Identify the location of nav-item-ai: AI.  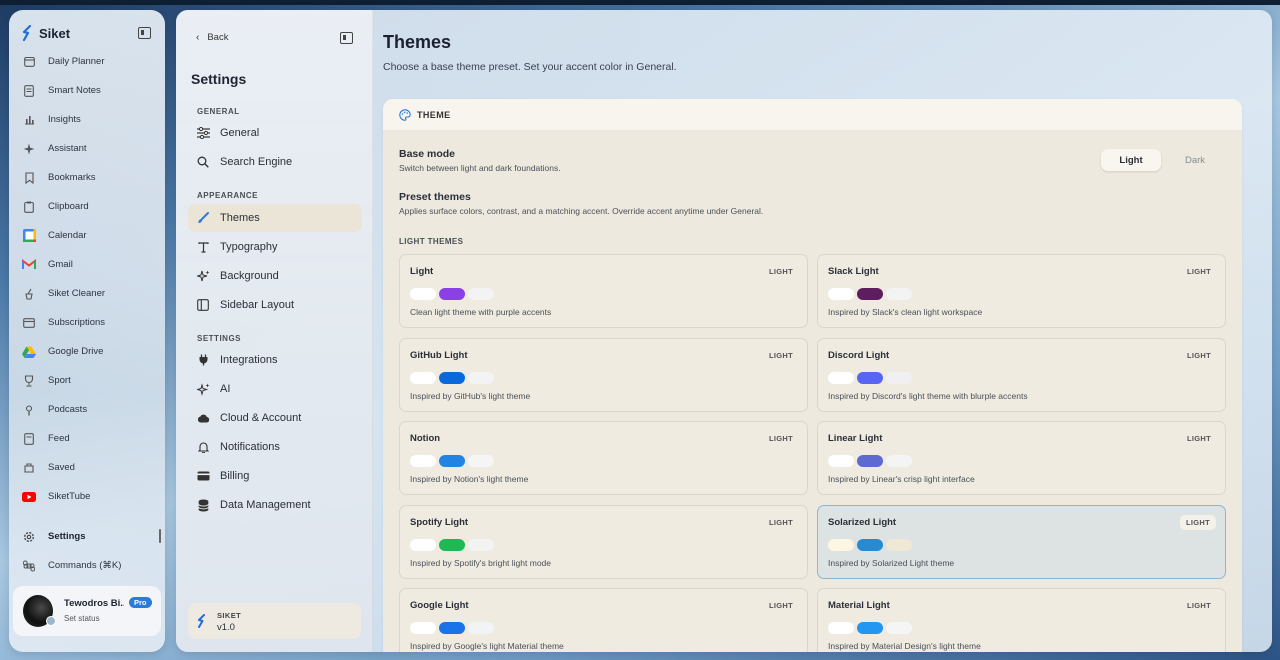
(275, 389).